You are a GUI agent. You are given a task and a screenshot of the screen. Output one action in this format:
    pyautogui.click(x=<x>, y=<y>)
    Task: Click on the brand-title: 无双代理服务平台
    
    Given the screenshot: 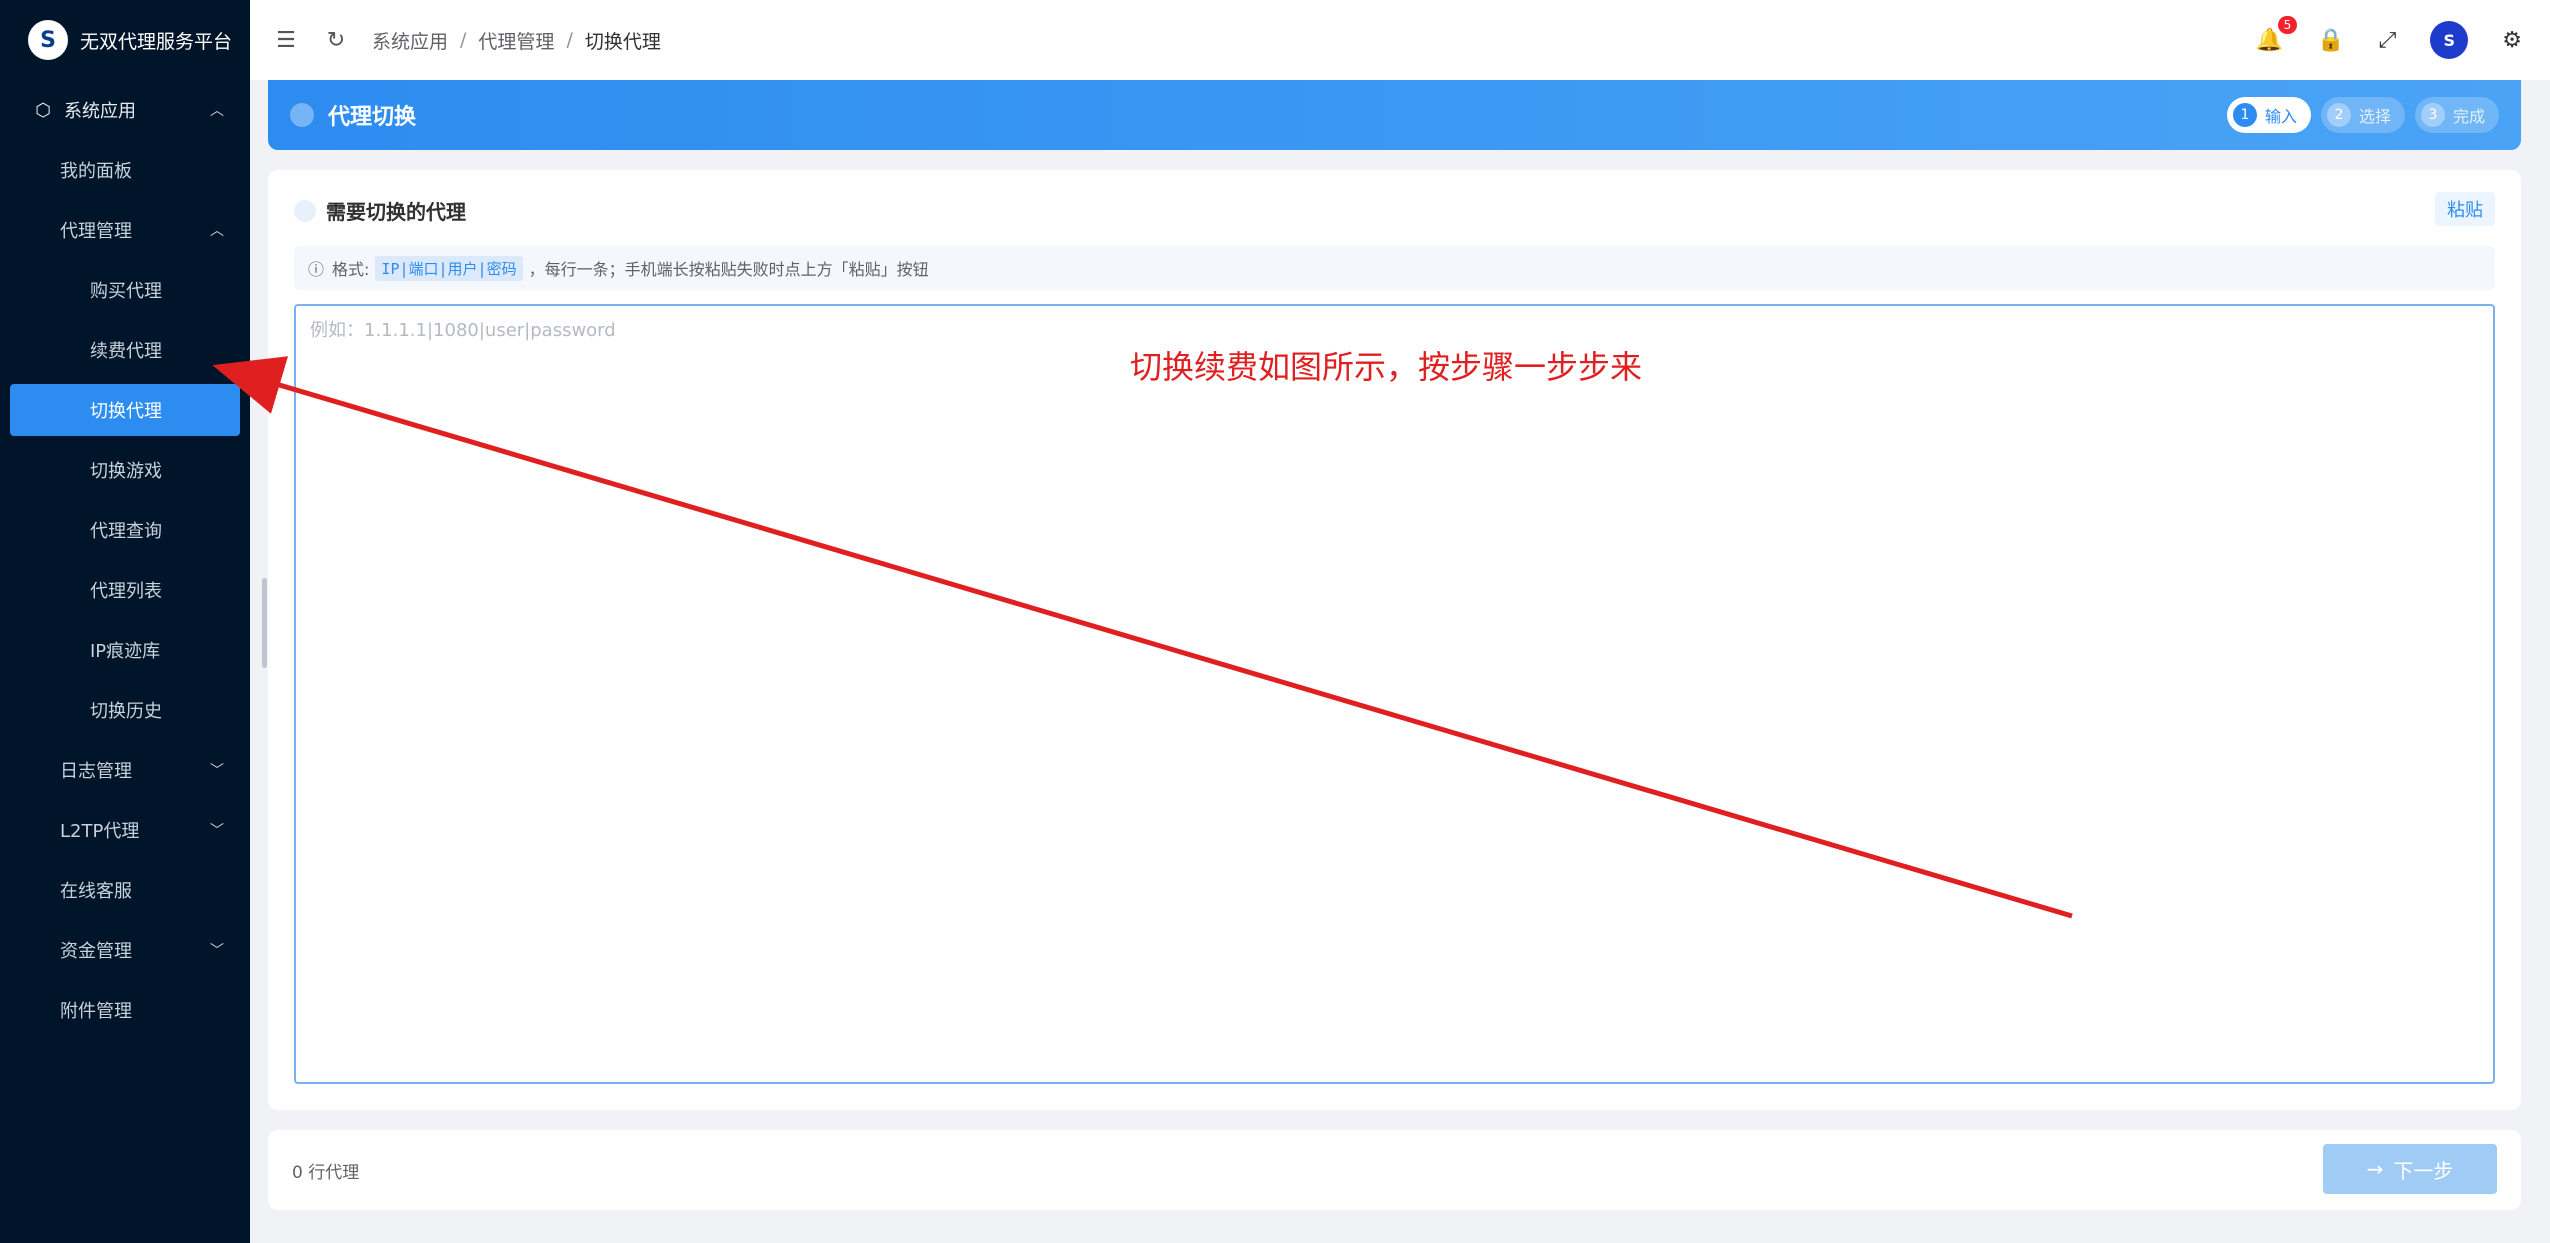 What is the action you would take?
    pyautogui.click(x=156, y=41)
    